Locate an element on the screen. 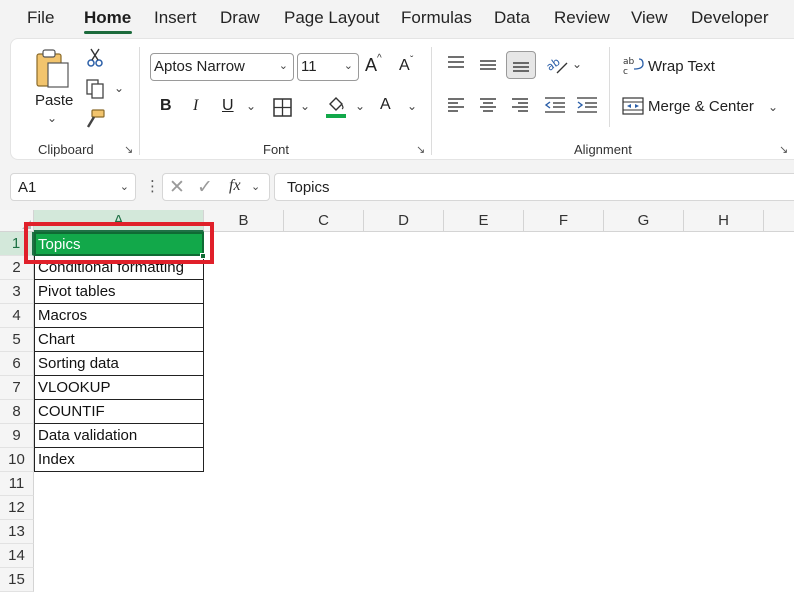  orientation-icon: ab is located at coordinates (557, 64).